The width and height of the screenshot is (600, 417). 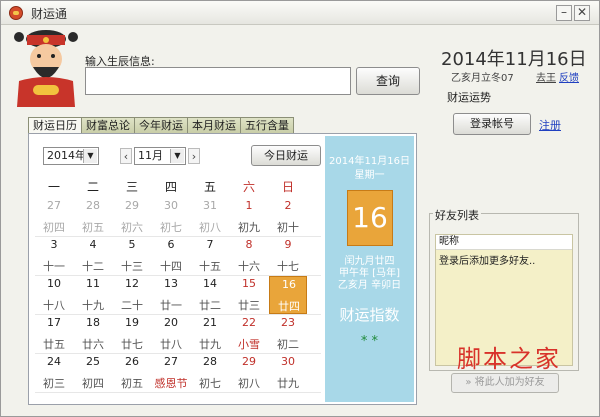 What do you see at coordinates (171, 322) in the screenshot?
I see `day-number: 20` at bounding box center [171, 322].